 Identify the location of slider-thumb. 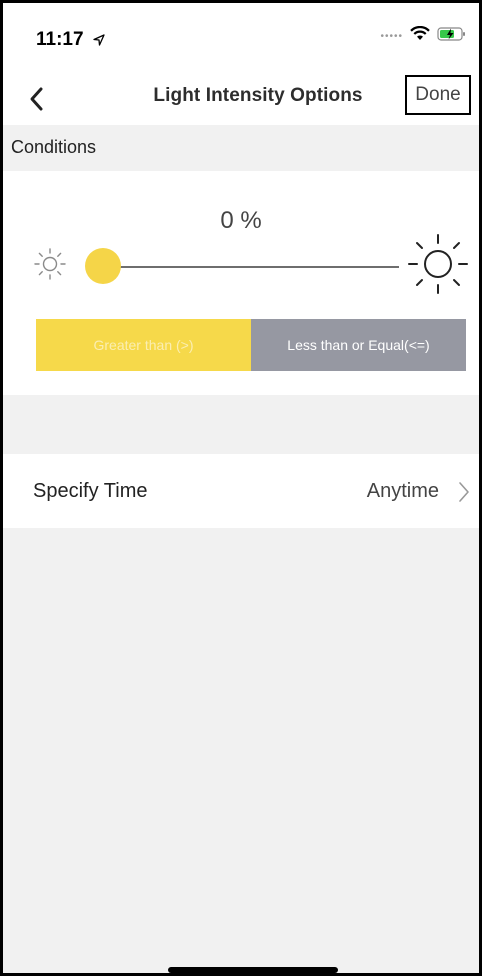
(103, 266).